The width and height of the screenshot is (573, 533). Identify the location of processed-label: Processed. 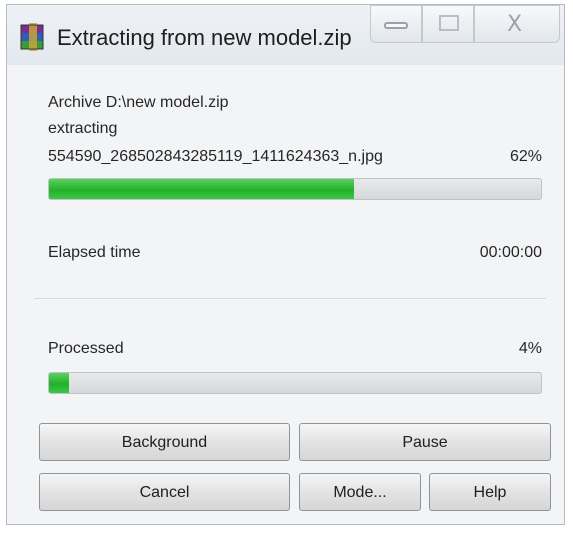
(86, 348).